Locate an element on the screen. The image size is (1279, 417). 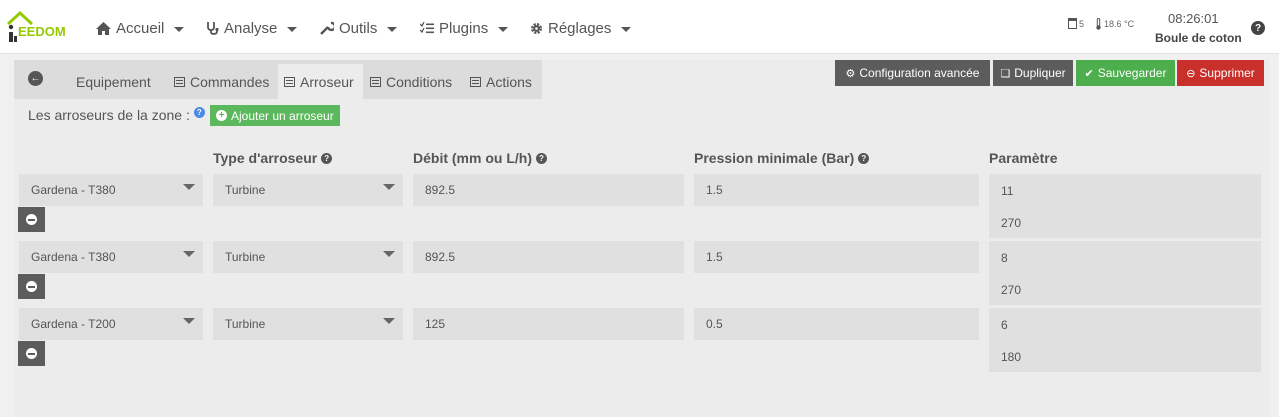
check-circle-icon: ✔ is located at coordinates (1089, 73).